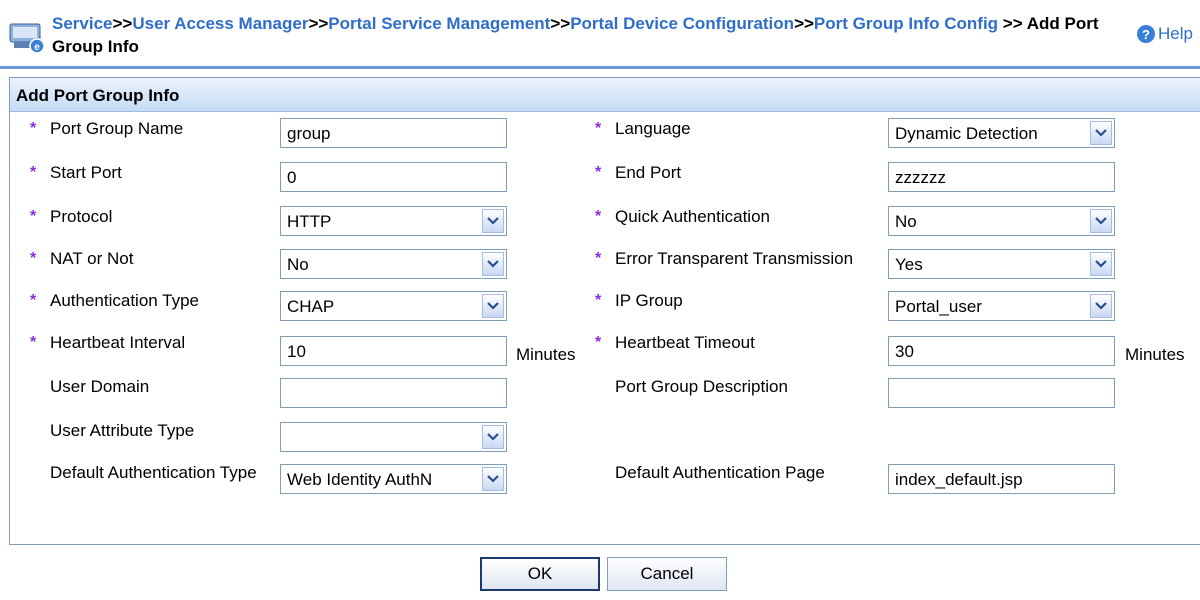 The width and height of the screenshot is (1200, 600). I want to click on header-divider, so click(600, 67).